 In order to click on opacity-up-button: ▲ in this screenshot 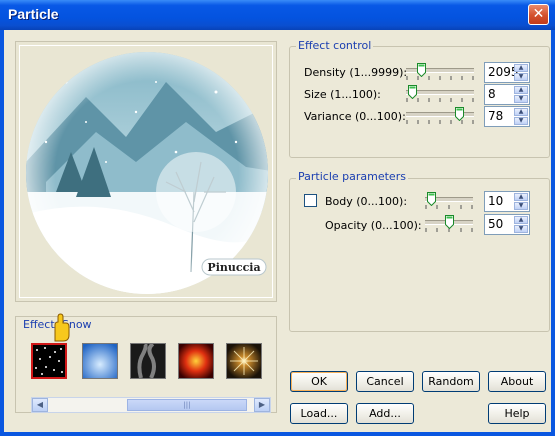, I will do `click(521, 220)`.